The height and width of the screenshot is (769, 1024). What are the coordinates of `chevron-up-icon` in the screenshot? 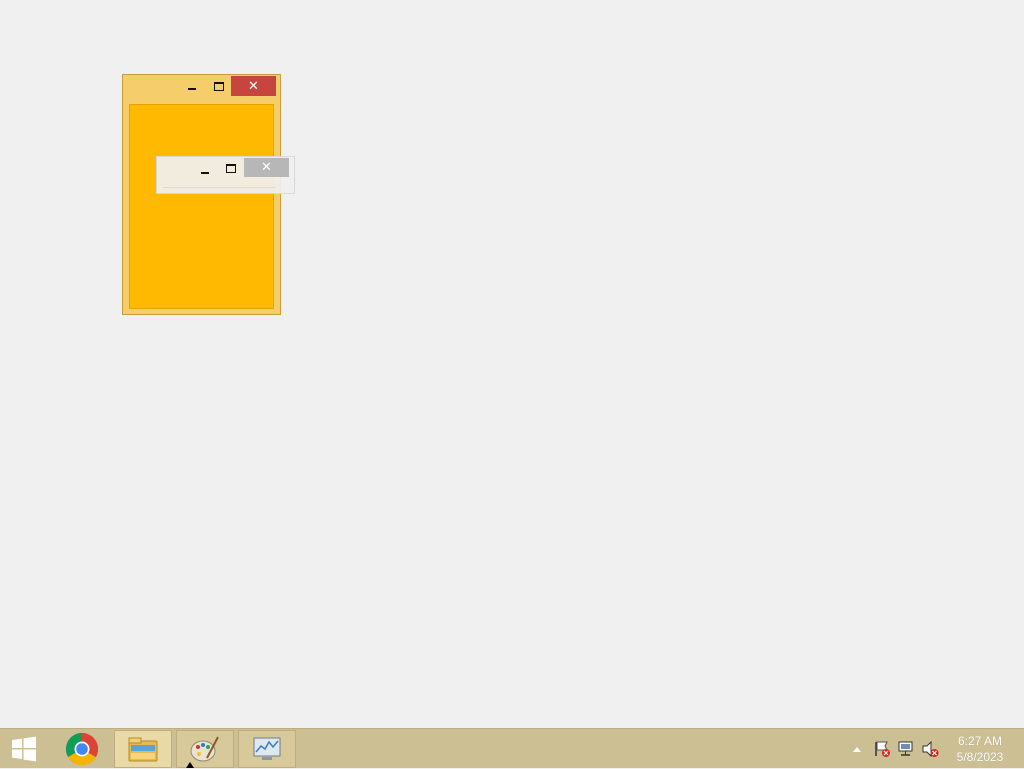 It's located at (857, 749).